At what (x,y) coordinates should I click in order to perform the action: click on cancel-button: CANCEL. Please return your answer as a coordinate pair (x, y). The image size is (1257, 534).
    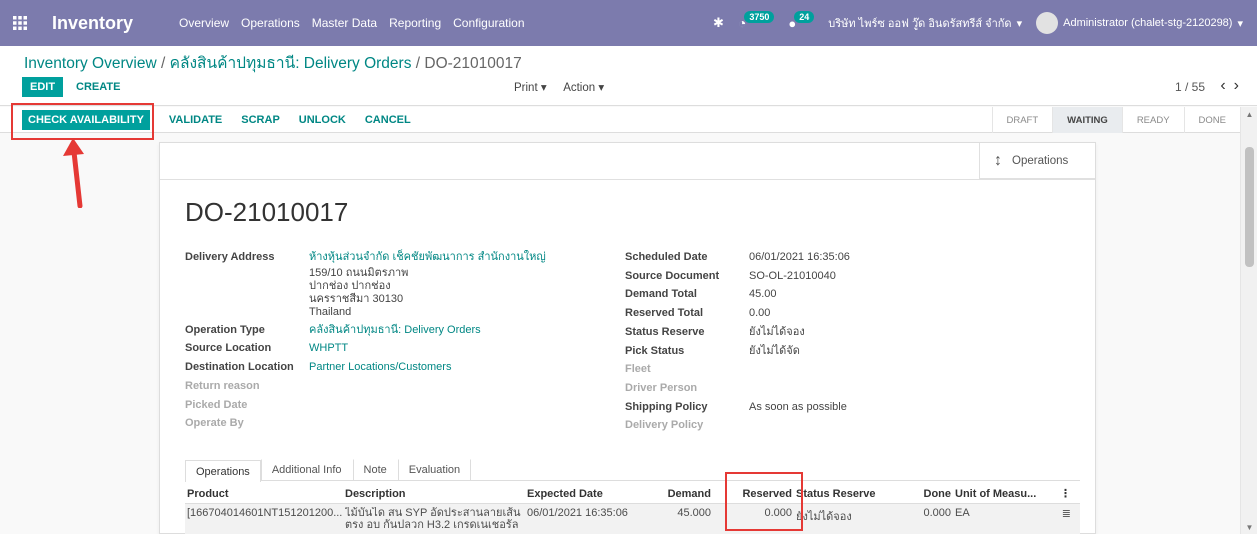
    Looking at the image, I should click on (388, 120).